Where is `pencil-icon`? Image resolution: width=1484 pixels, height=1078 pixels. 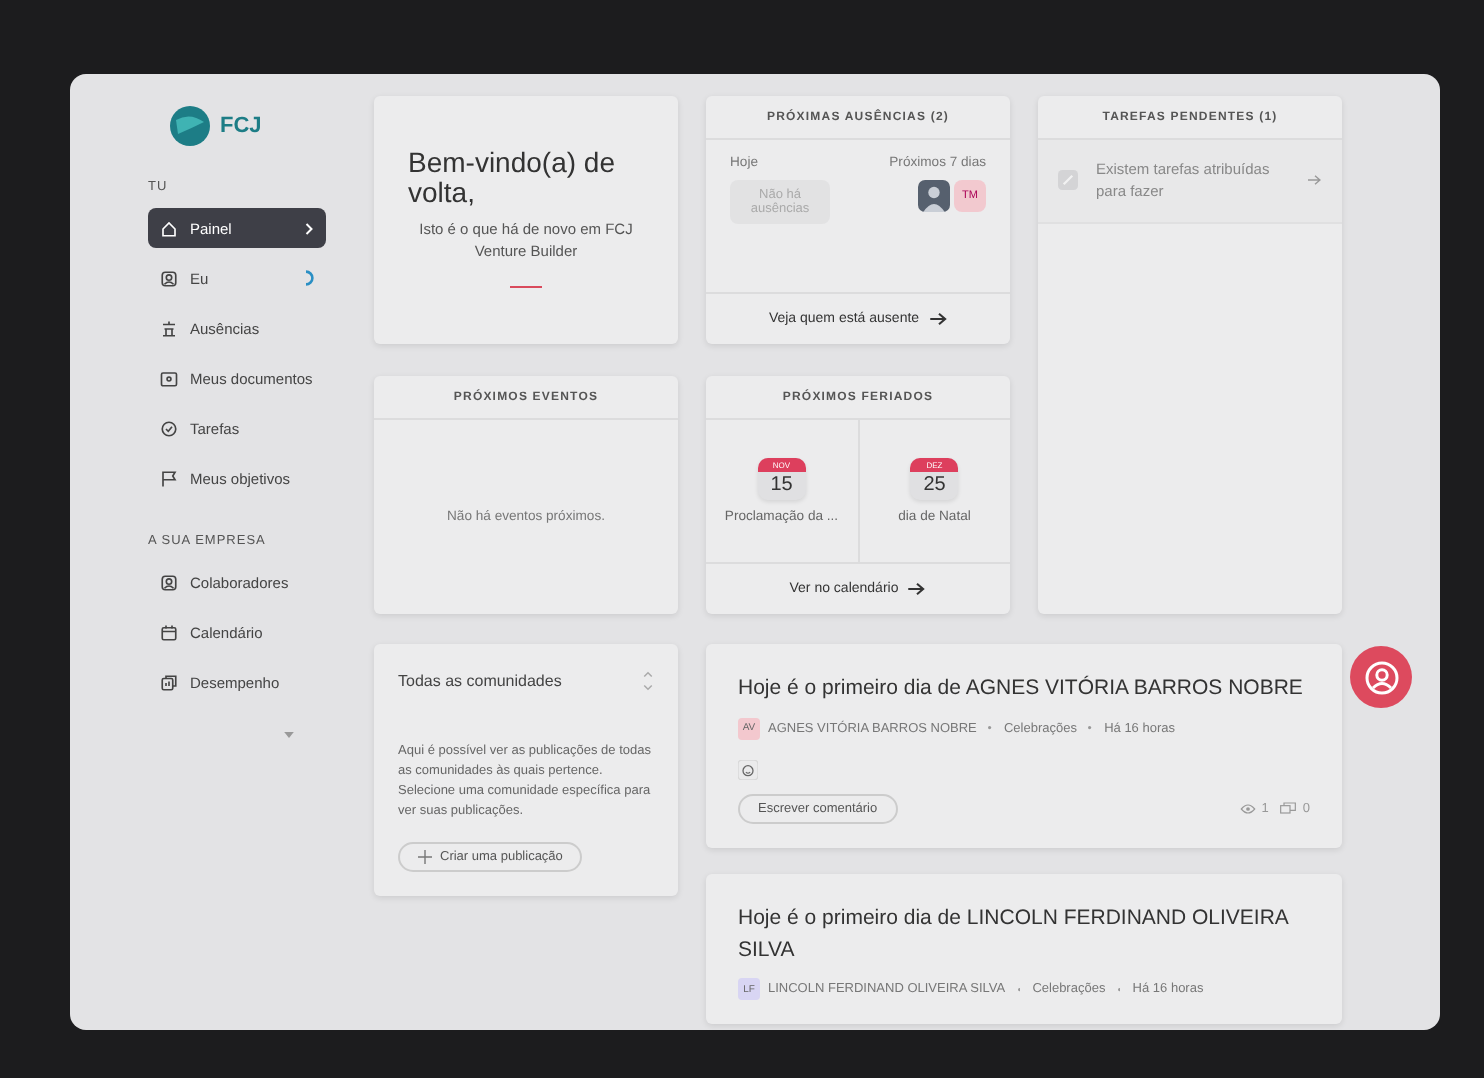
pencil-icon is located at coordinates (1068, 180).